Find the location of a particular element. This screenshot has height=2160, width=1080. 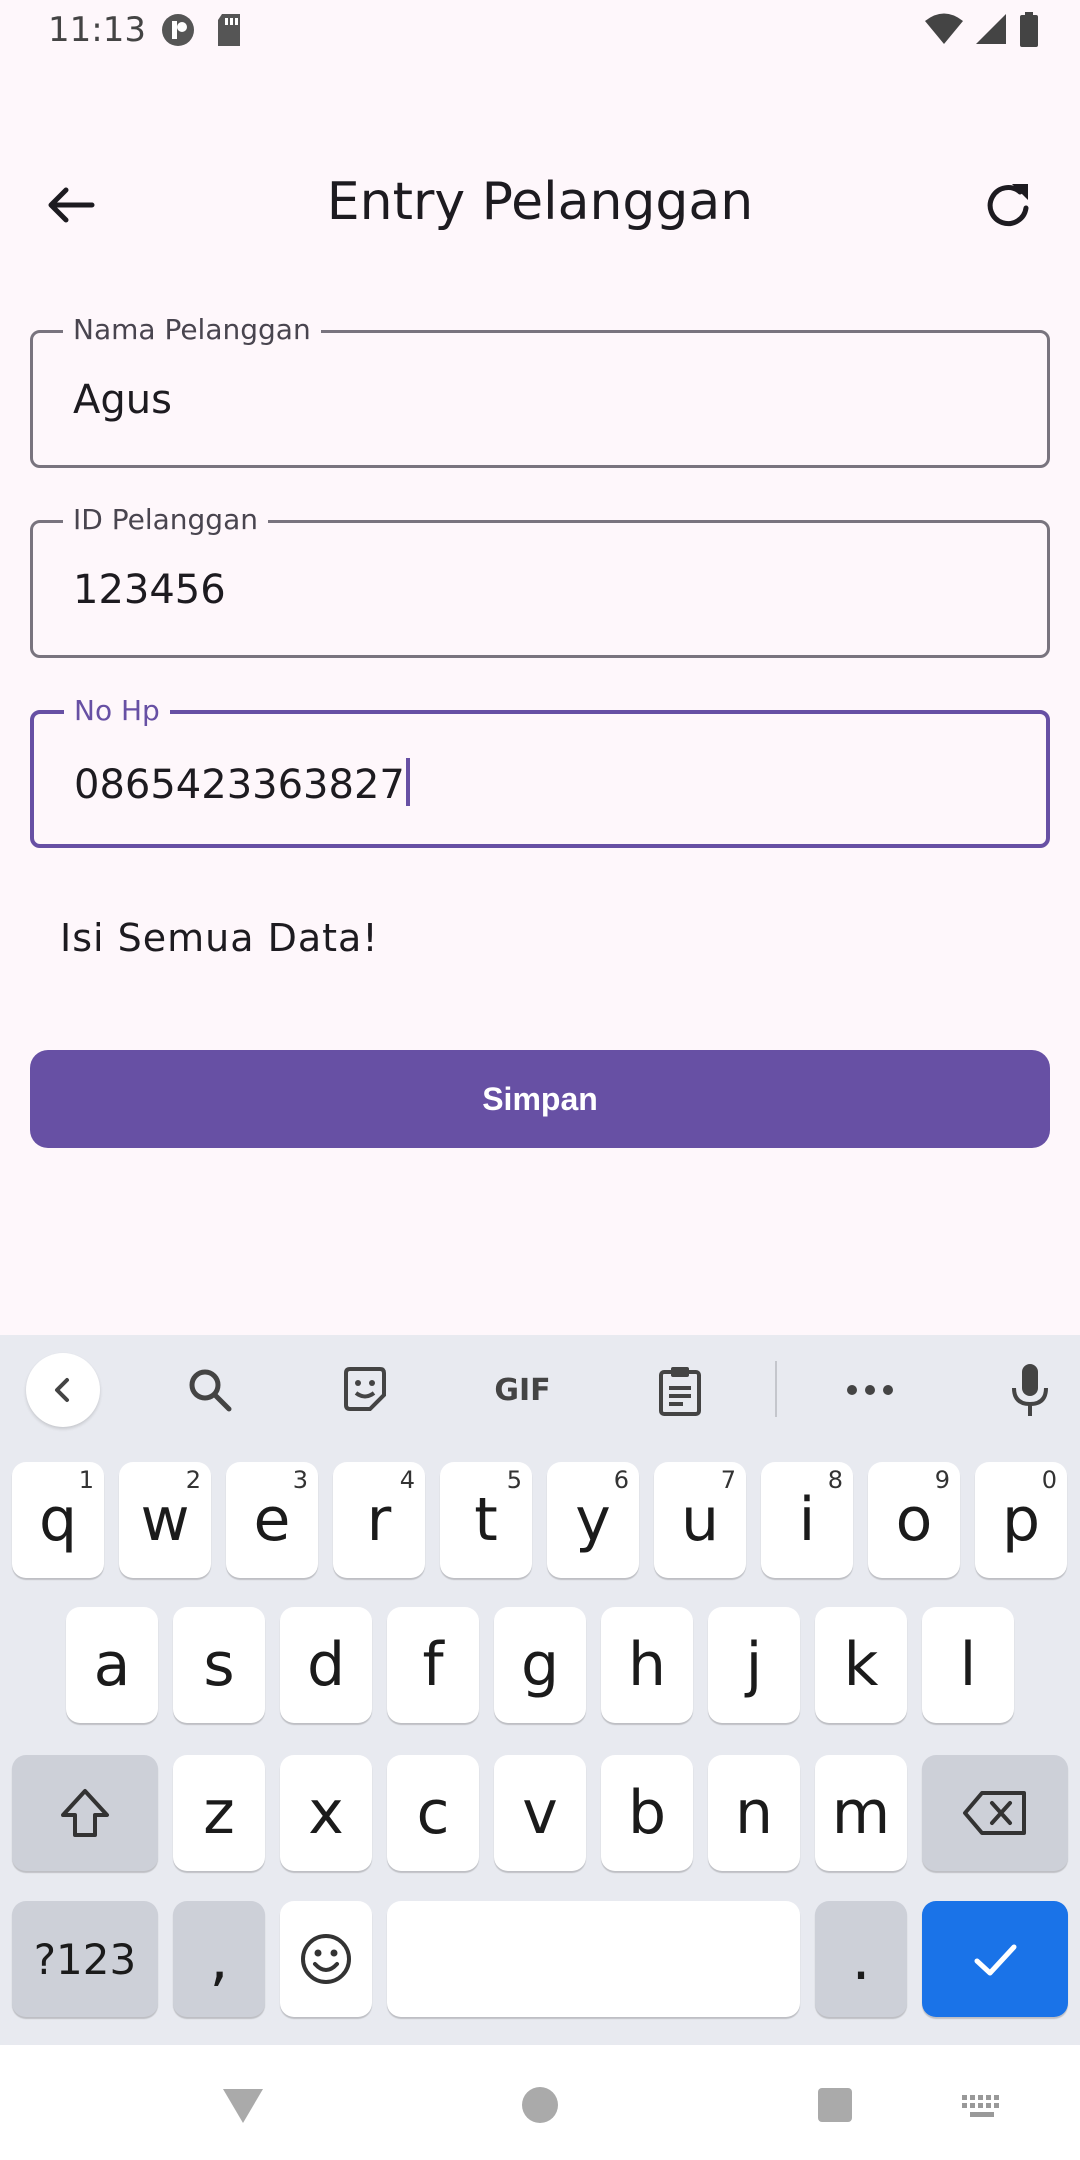

voice-input-button is located at coordinates (1030, 1390).